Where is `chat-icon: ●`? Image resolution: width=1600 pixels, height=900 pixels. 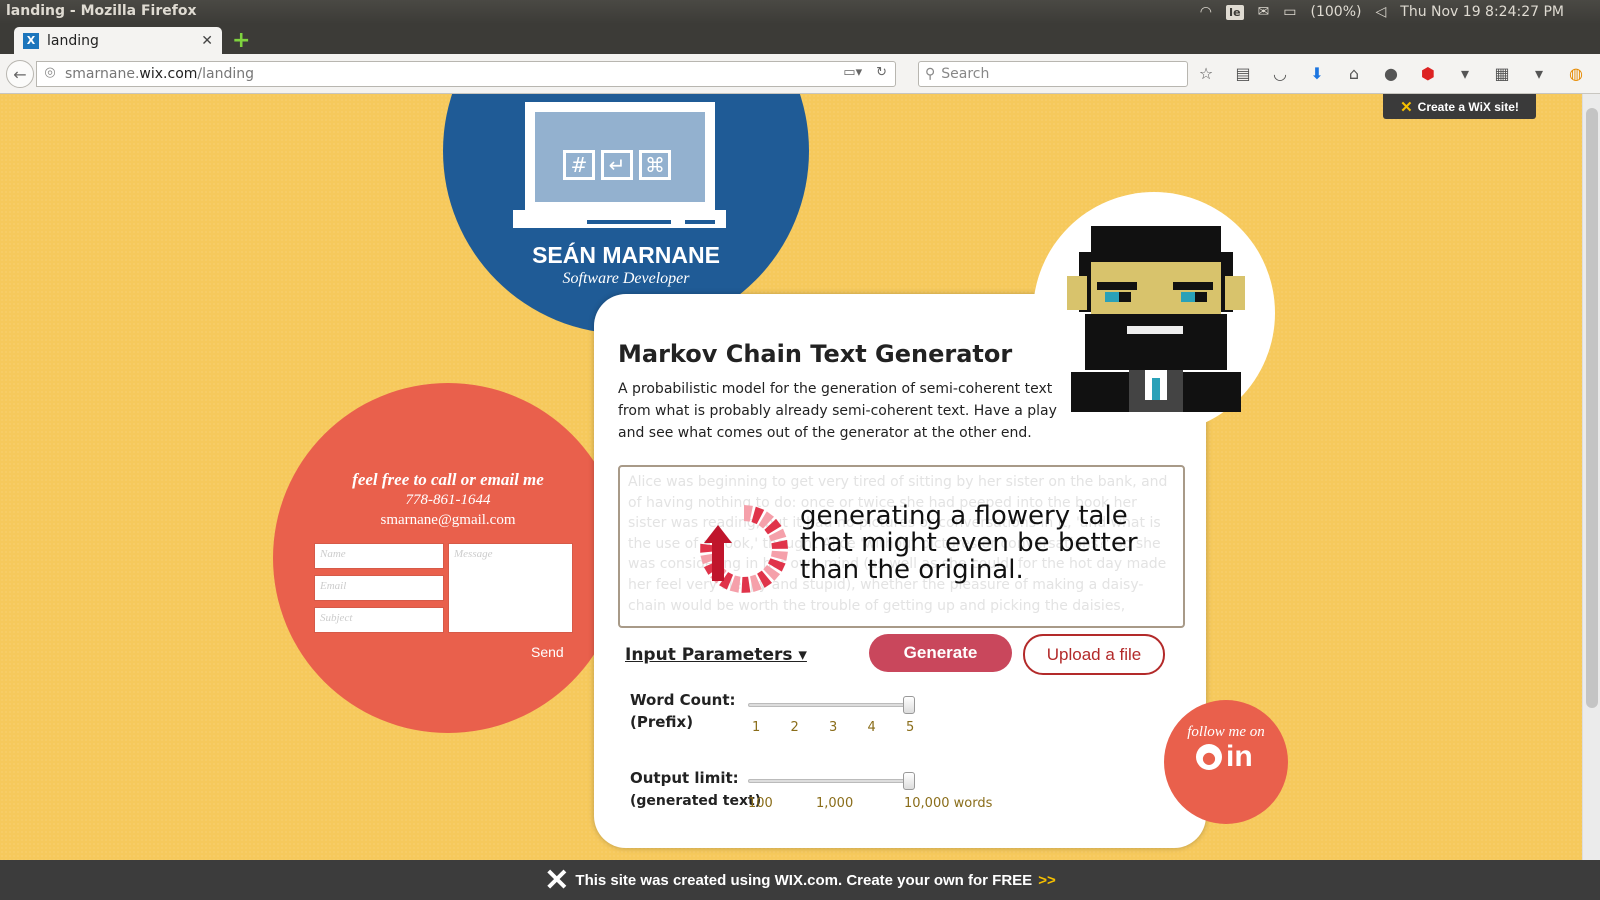
chat-icon: ● is located at coordinates (1391, 73).